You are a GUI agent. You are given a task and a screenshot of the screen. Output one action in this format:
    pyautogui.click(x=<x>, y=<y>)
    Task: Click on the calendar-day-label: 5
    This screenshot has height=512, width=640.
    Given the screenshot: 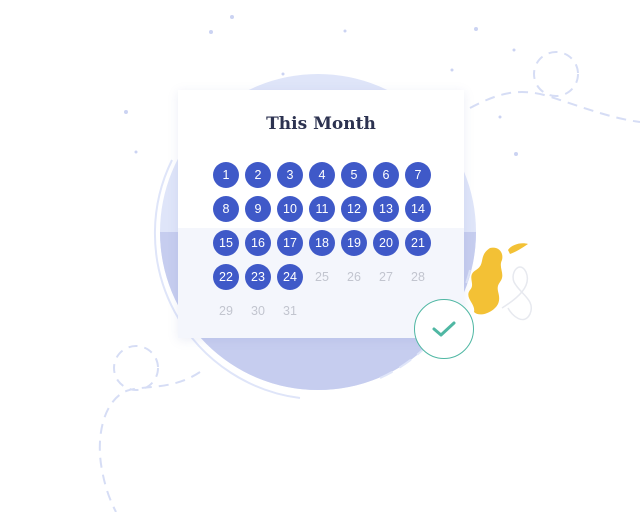 What is the action you would take?
    pyautogui.click(x=354, y=175)
    